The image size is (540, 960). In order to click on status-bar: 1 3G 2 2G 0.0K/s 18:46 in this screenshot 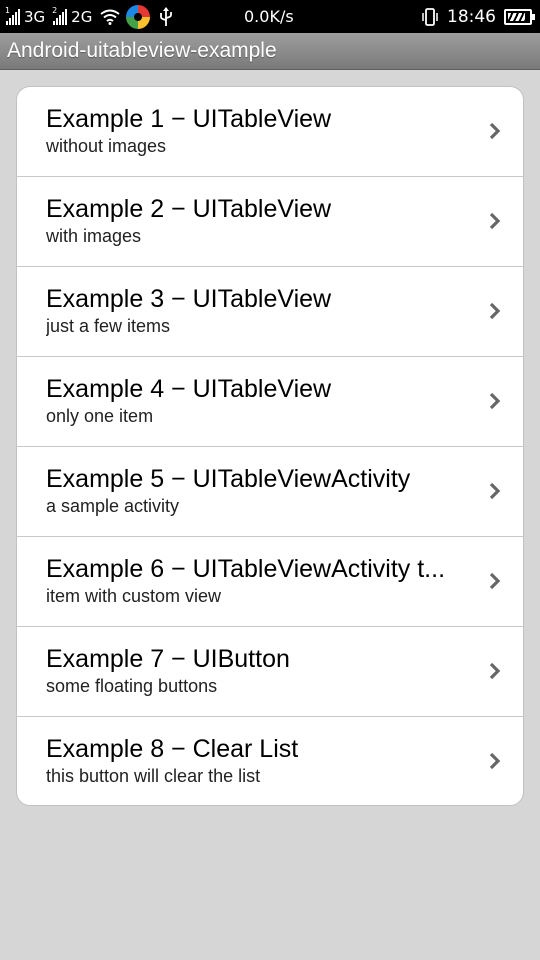, I will do `click(270, 16)`.